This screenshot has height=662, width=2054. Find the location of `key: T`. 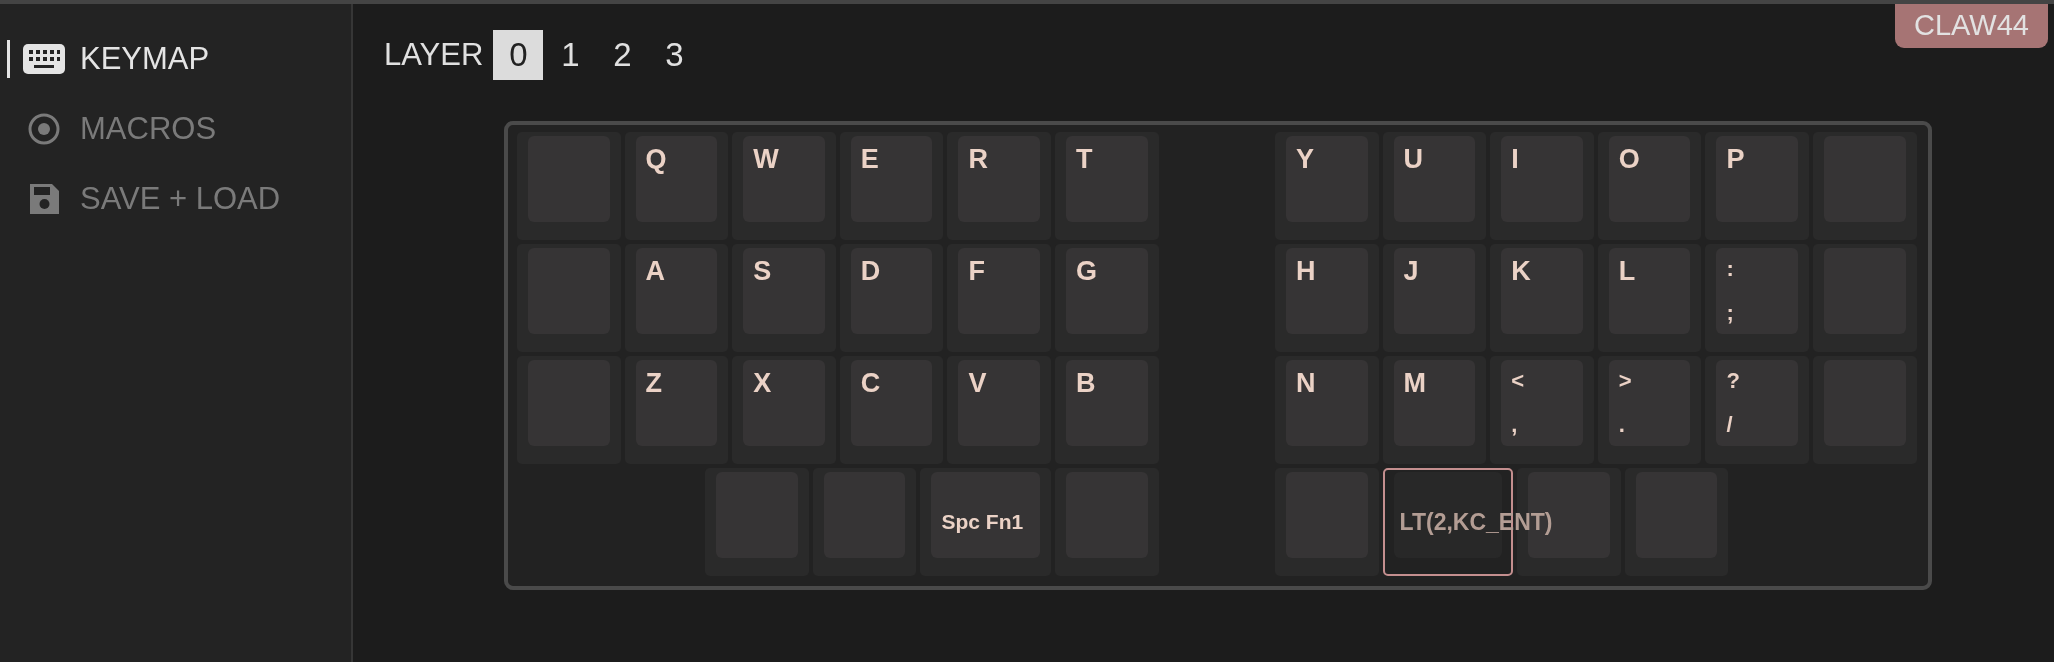

key: T is located at coordinates (1106, 186).